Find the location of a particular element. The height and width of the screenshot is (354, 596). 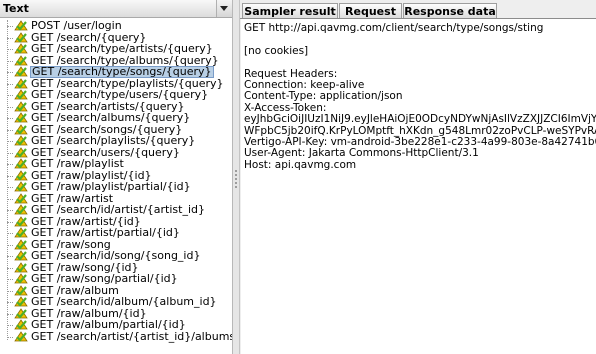

tree-item-label: GET /search/id/album/{album_id} is located at coordinates (124, 301).